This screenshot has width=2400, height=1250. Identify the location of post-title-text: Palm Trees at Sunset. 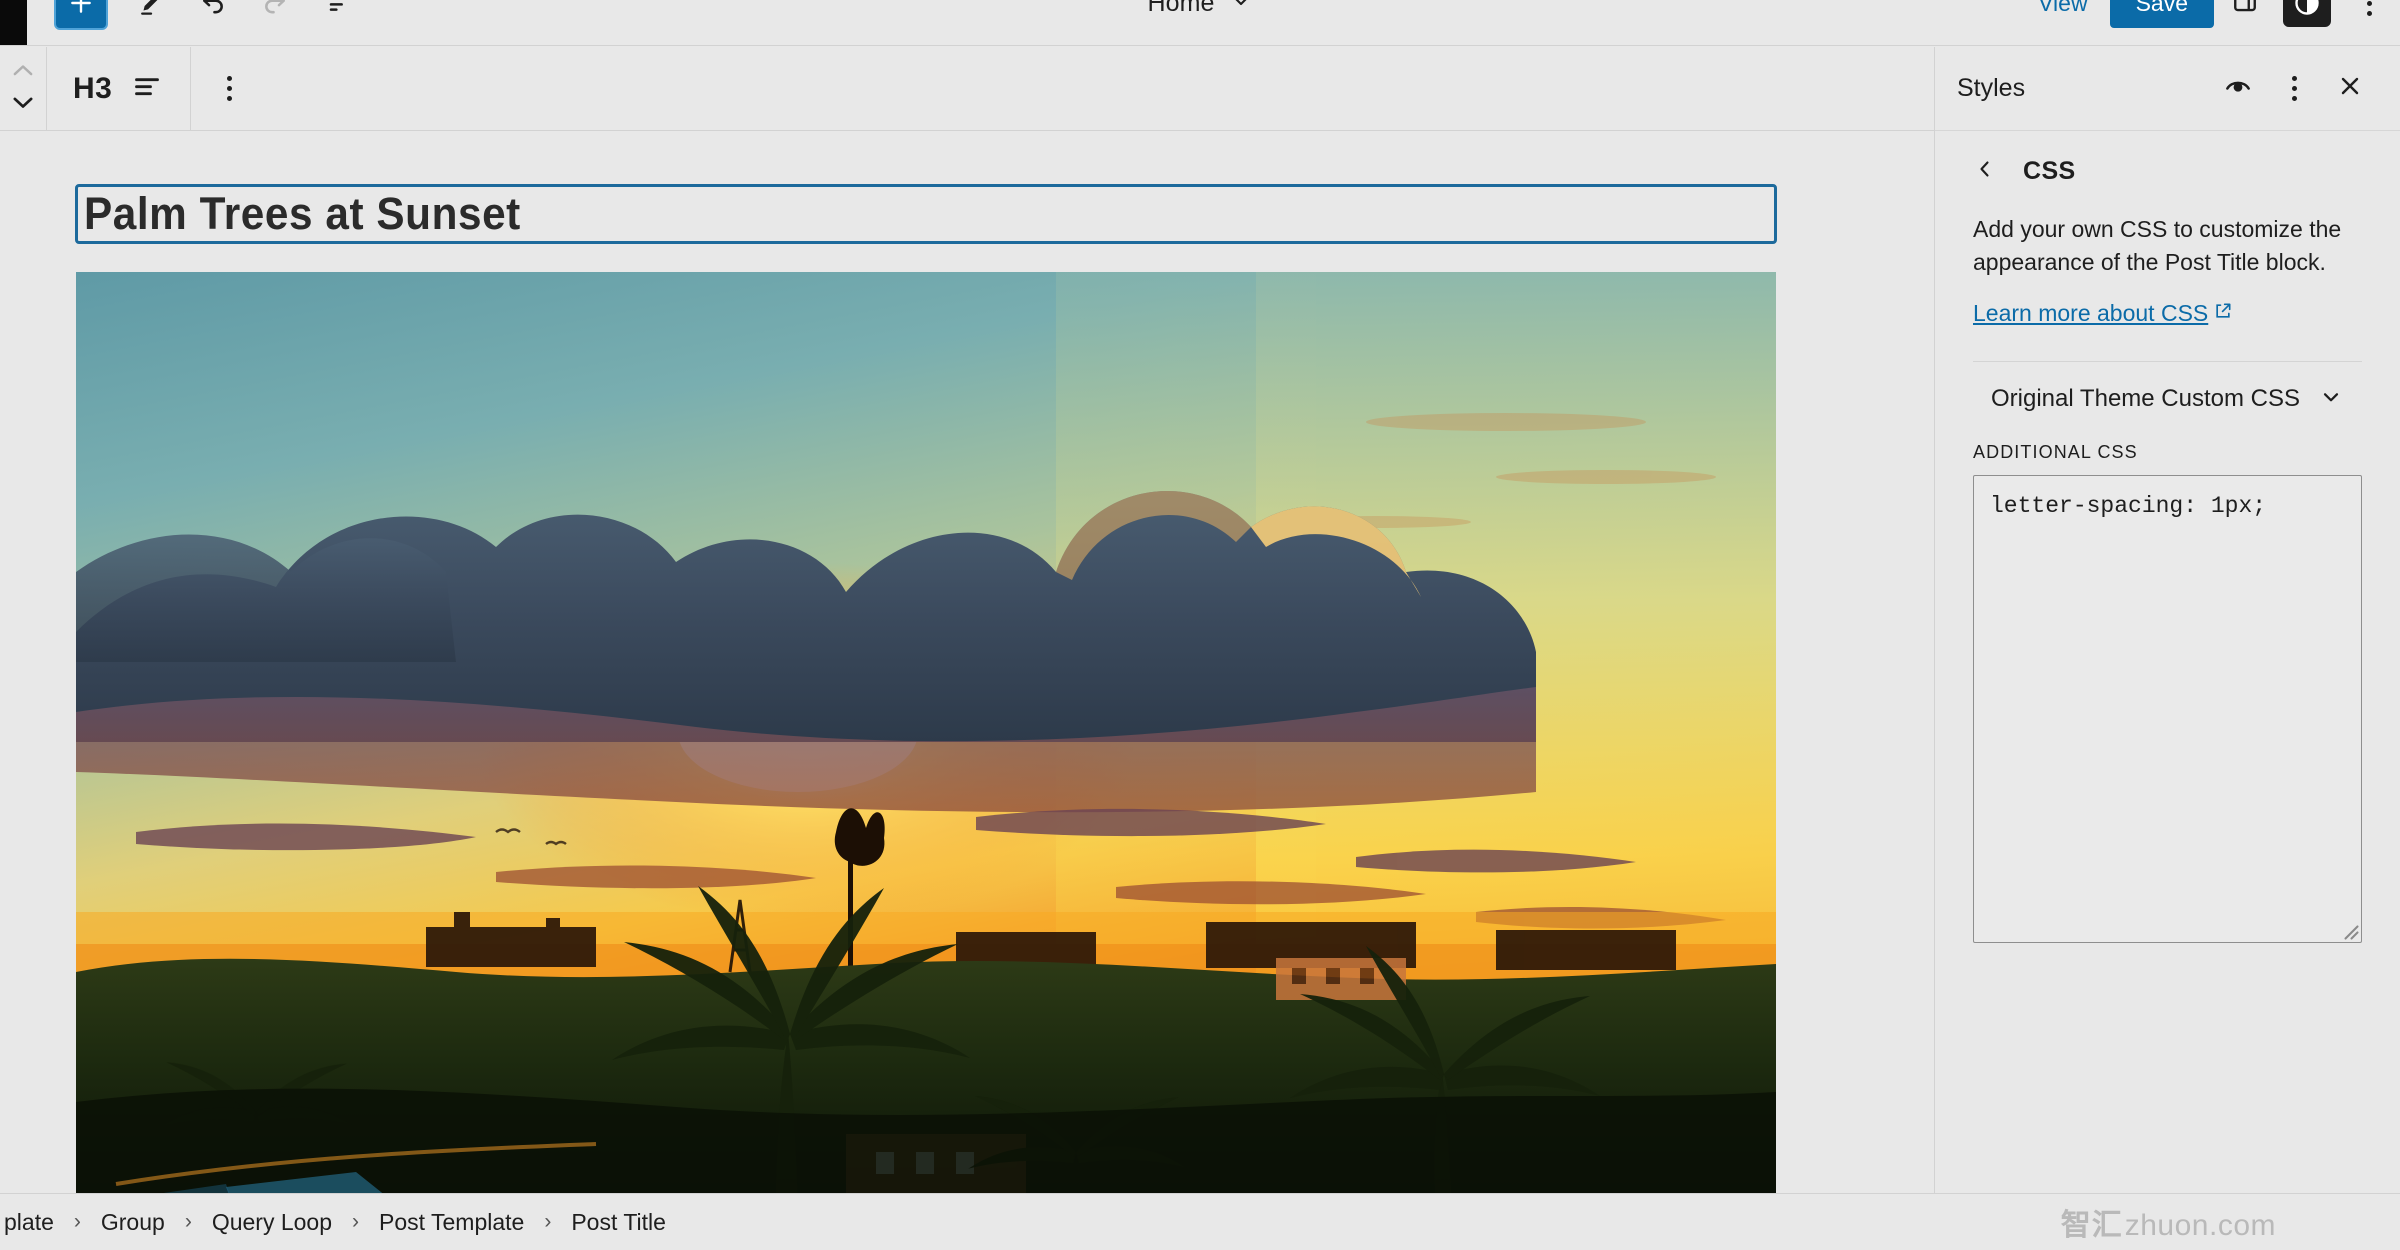
(302, 213).